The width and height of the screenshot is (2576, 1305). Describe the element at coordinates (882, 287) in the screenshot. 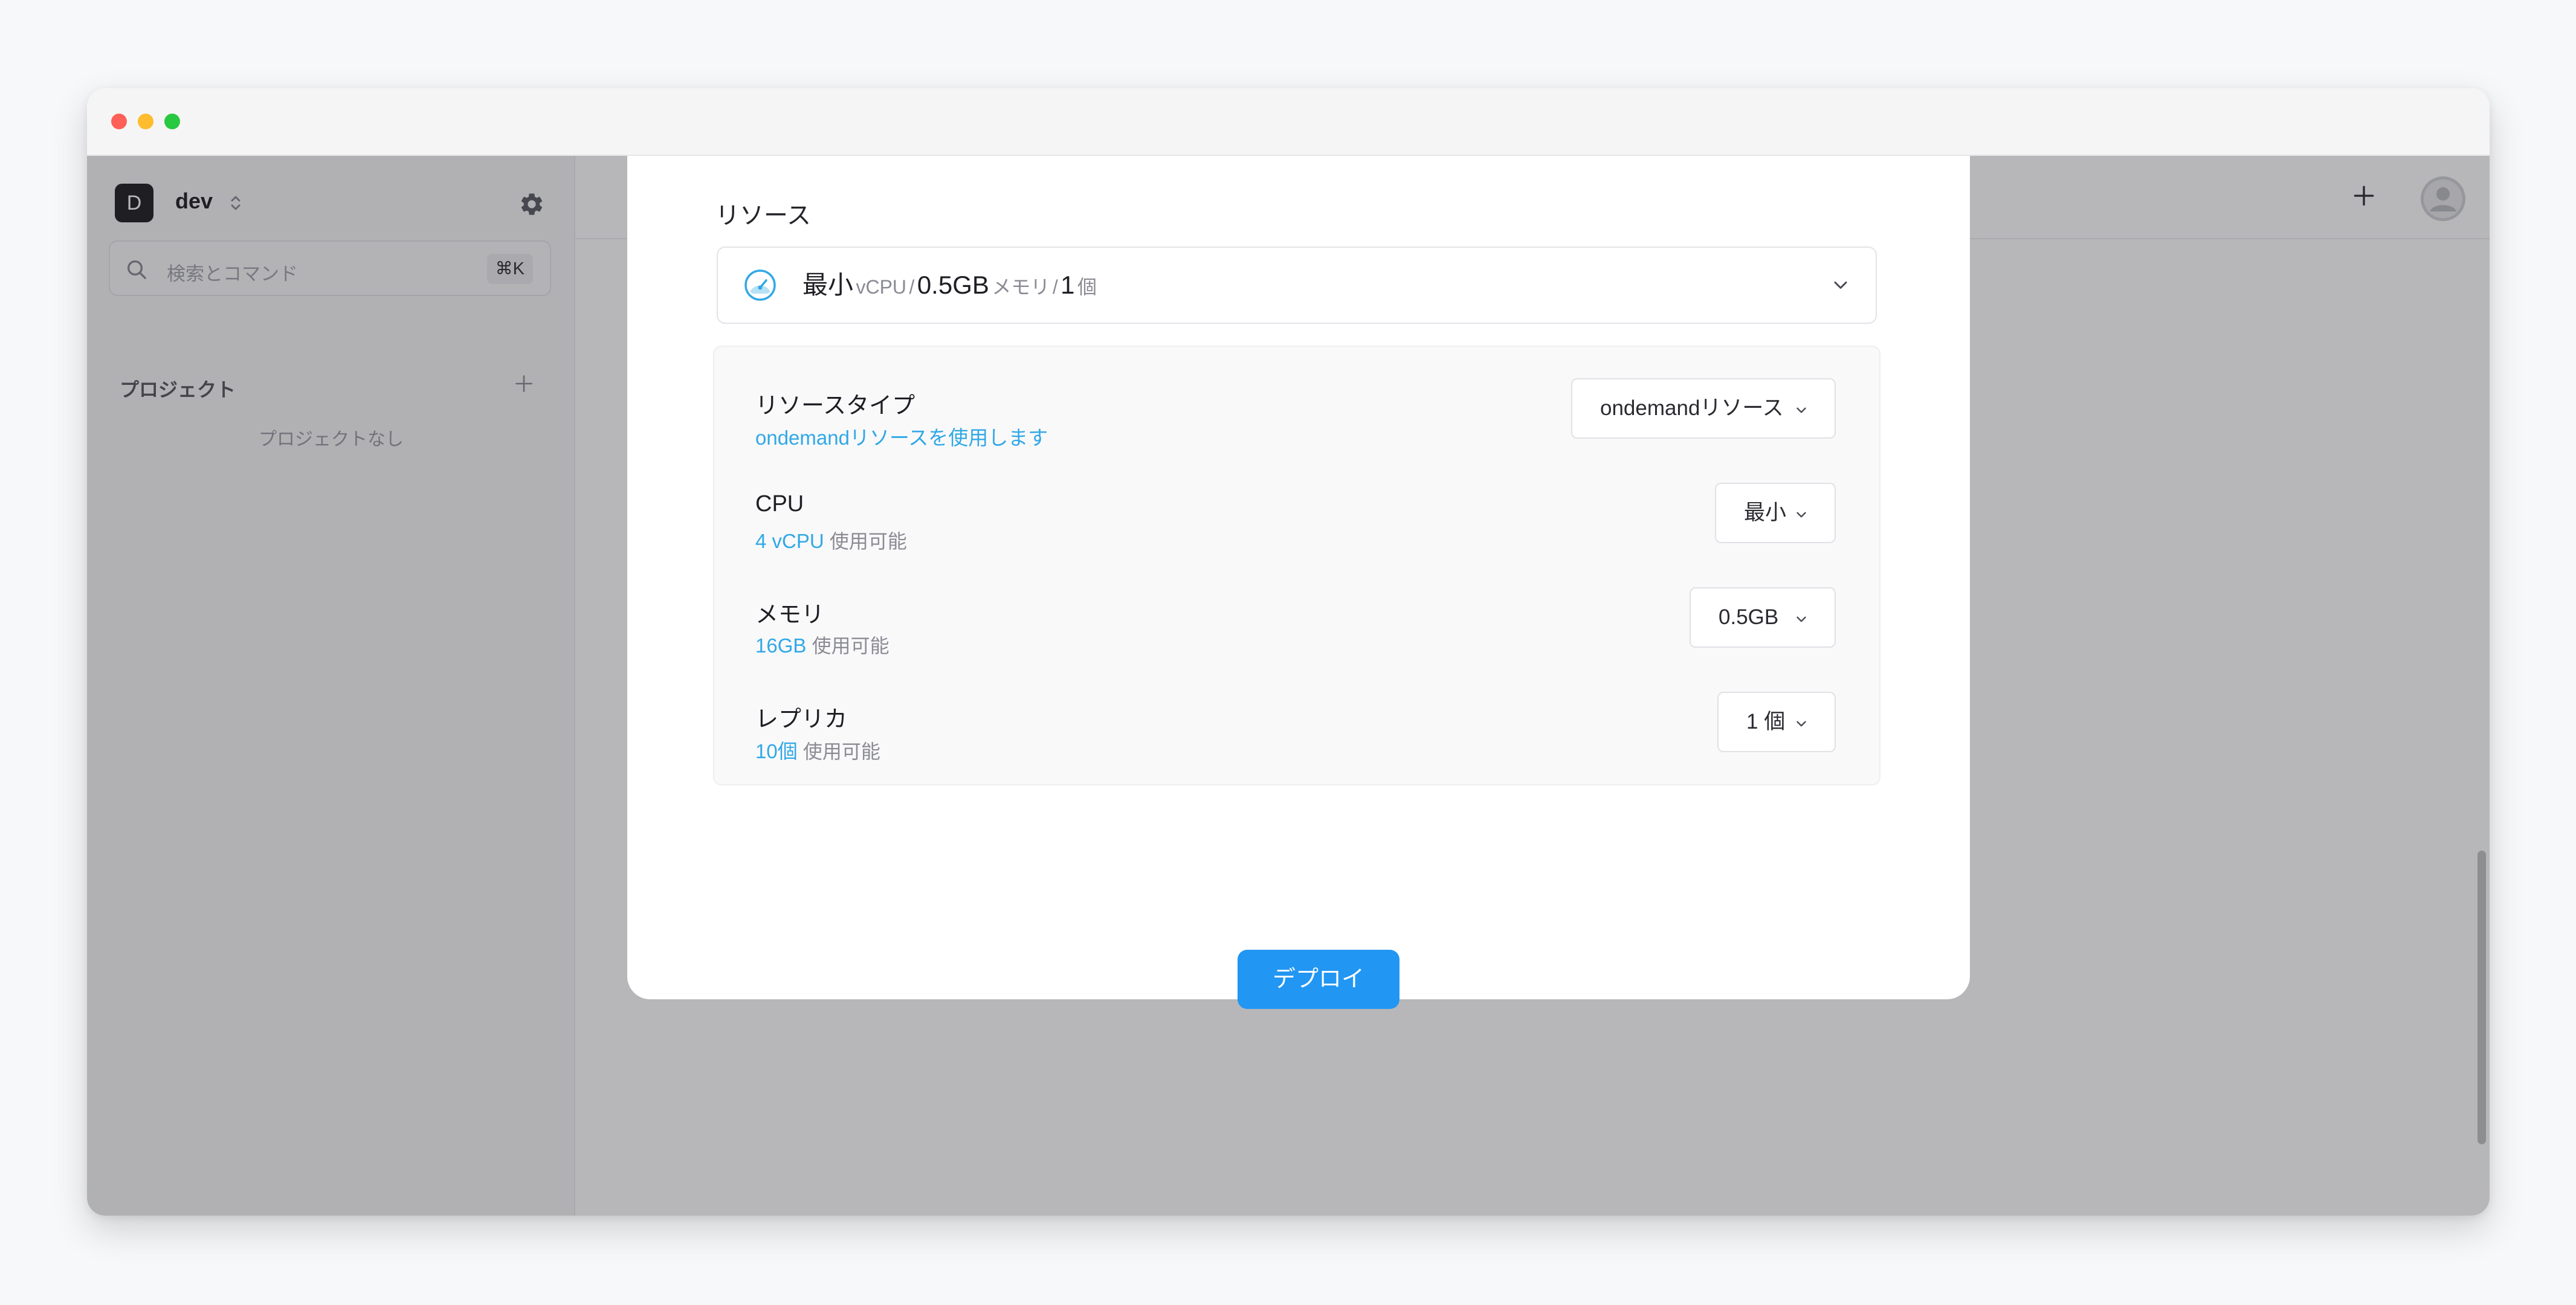

I see `summary-cpu-unit: vCPU` at that location.